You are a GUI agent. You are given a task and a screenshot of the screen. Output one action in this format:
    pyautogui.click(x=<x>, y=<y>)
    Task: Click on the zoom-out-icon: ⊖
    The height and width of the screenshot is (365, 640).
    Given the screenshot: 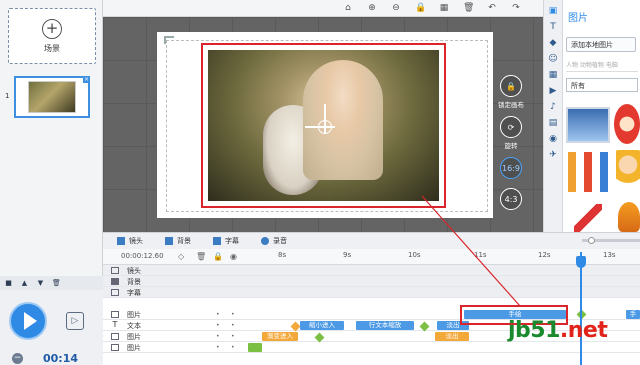 What is the action you would take?
    pyautogui.click(x=396, y=8)
    